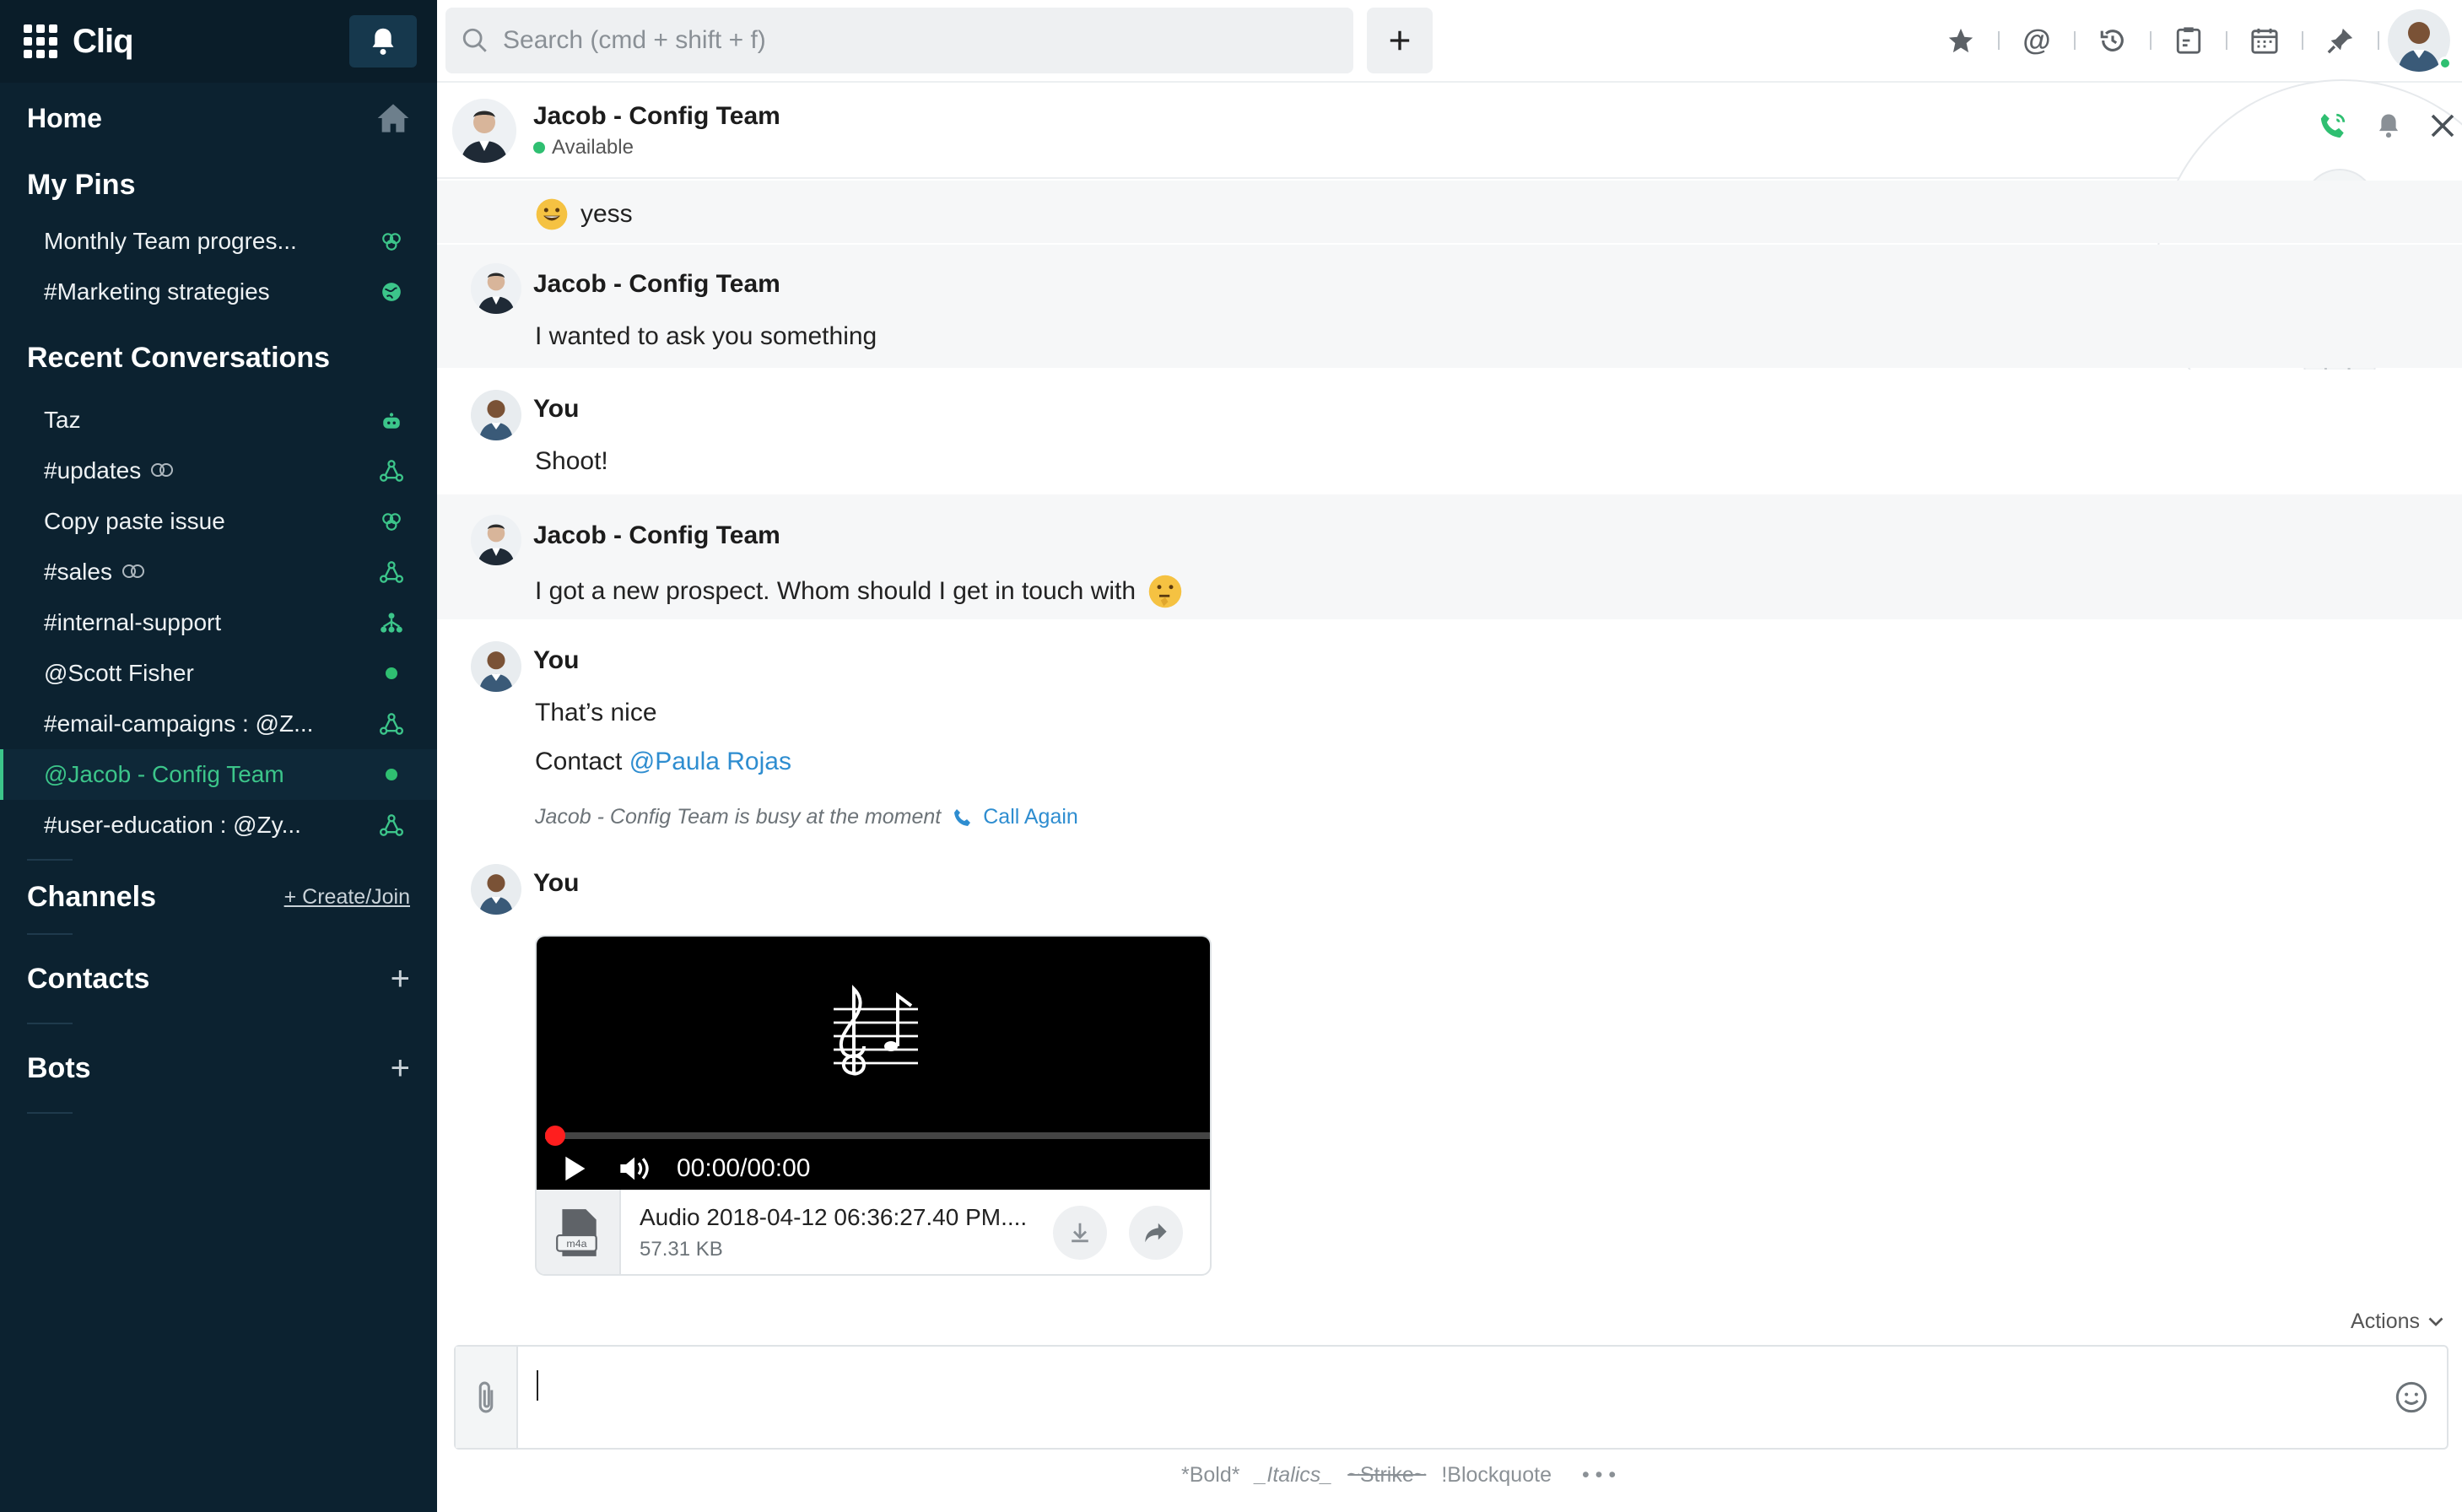  I want to click on italics-hint: _Italics_, so click(1294, 1475).